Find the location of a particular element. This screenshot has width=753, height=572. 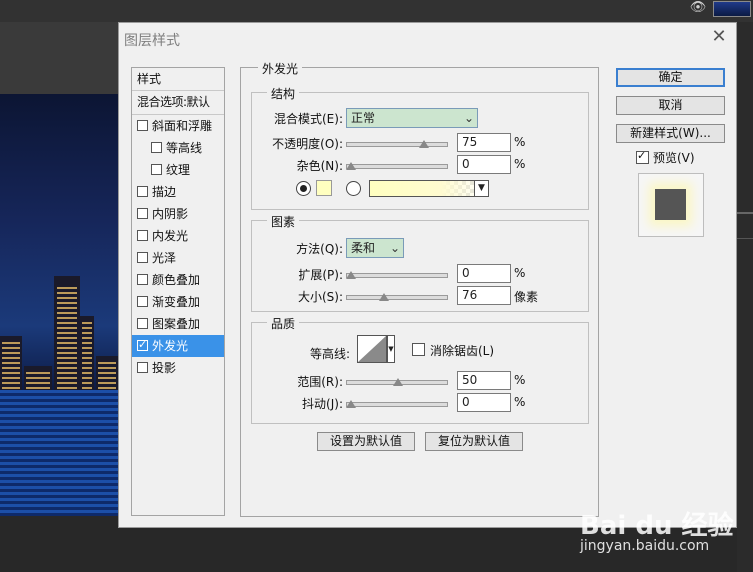

blend-options-item: 混合选项:默认 is located at coordinates (178, 102).